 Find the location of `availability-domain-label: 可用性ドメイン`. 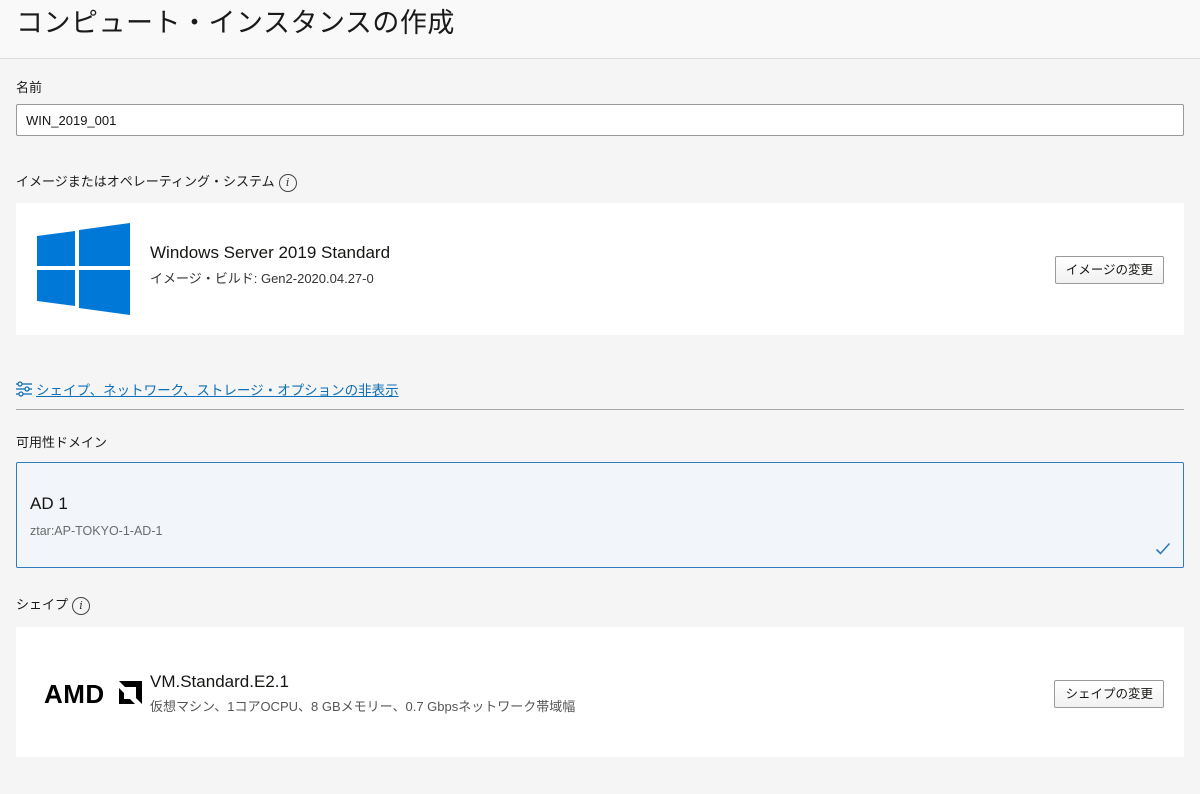

availability-domain-label: 可用性ドメイン is located at coordinates (62, 443).